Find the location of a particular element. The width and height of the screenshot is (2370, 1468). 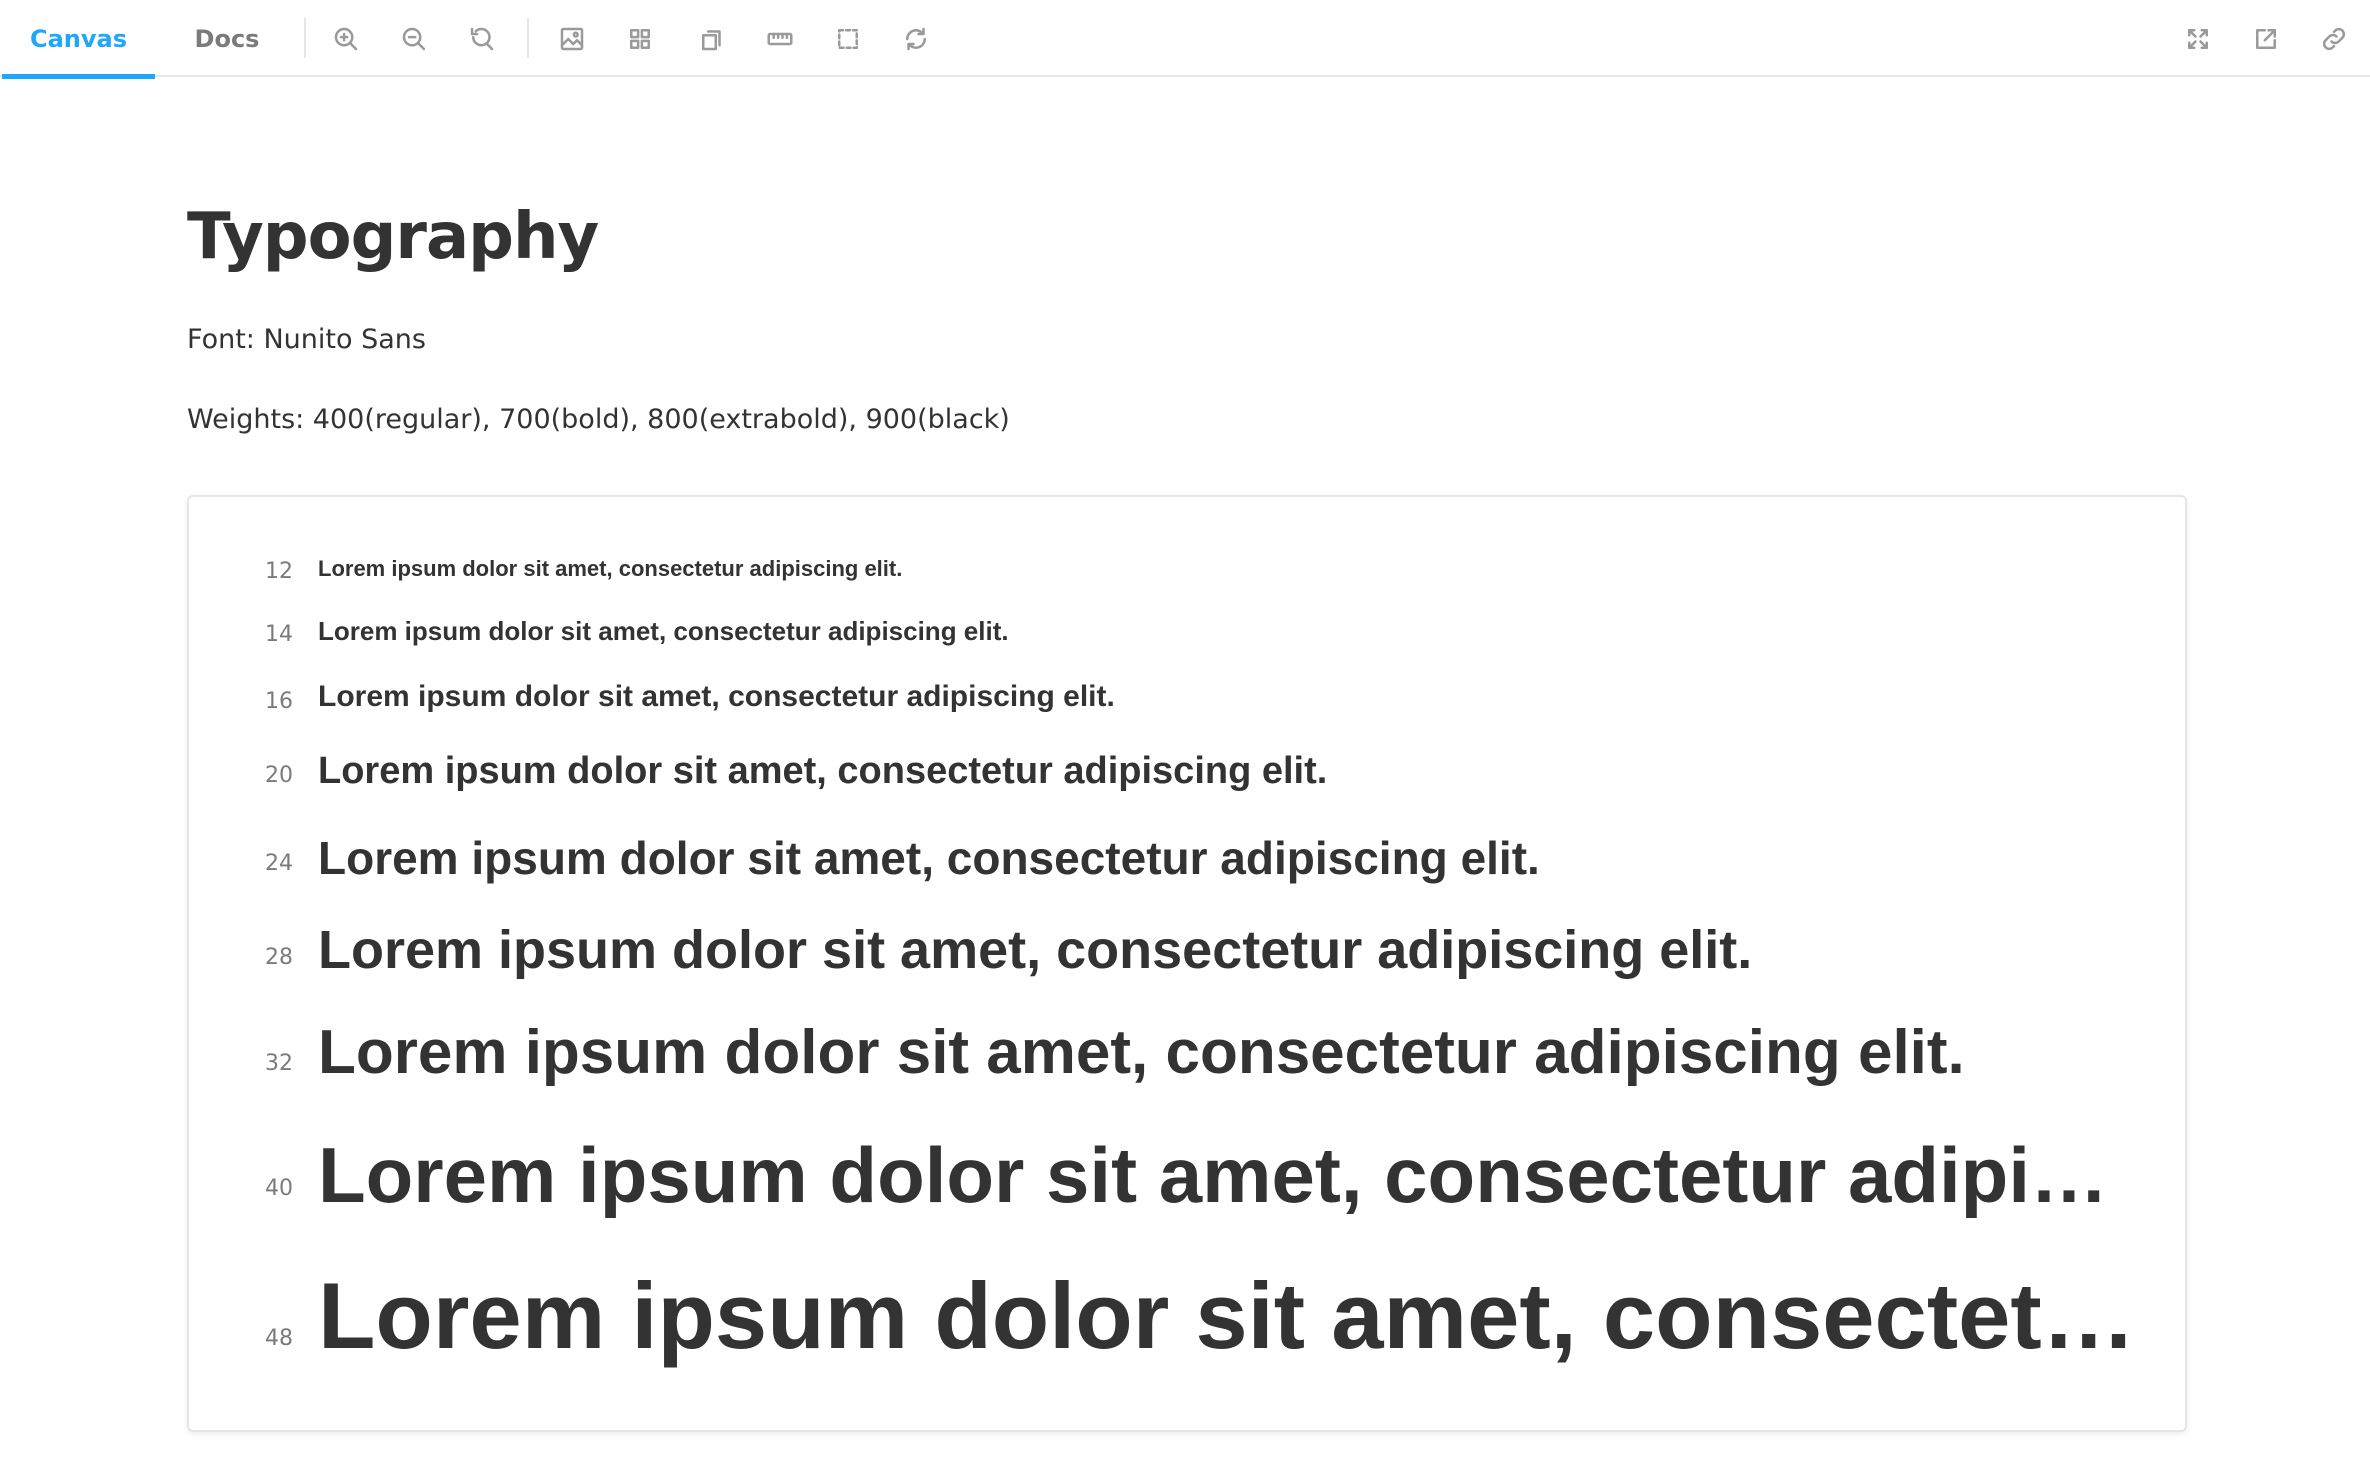

font-size-label: 48 is located at coordinates (279, 1338).